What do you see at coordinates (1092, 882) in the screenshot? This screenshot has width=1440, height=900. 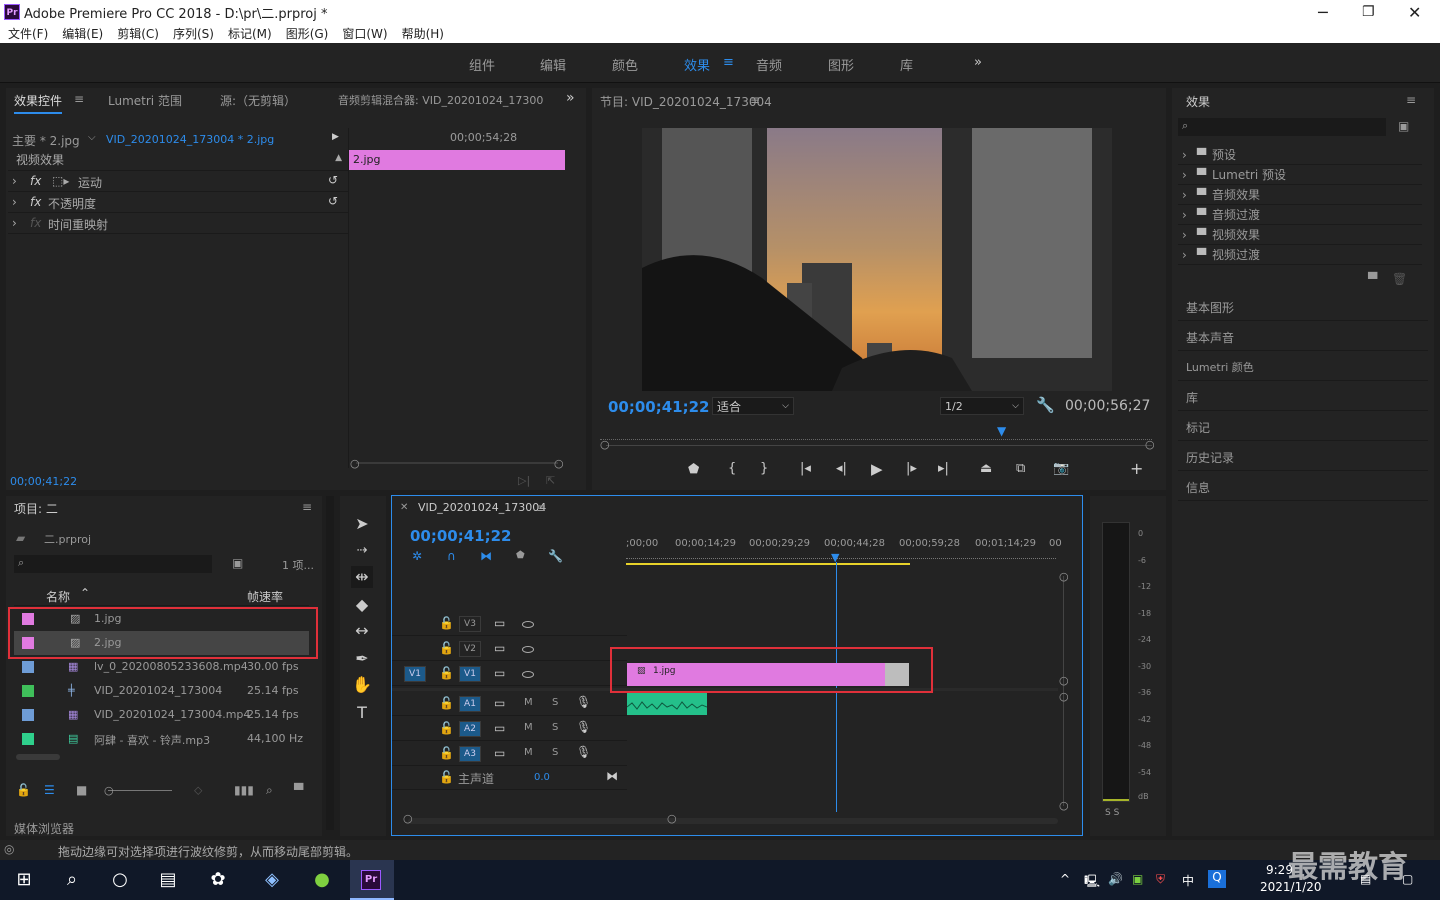 I see `network-icon: 🖳` at bounding box center [1092, 882].